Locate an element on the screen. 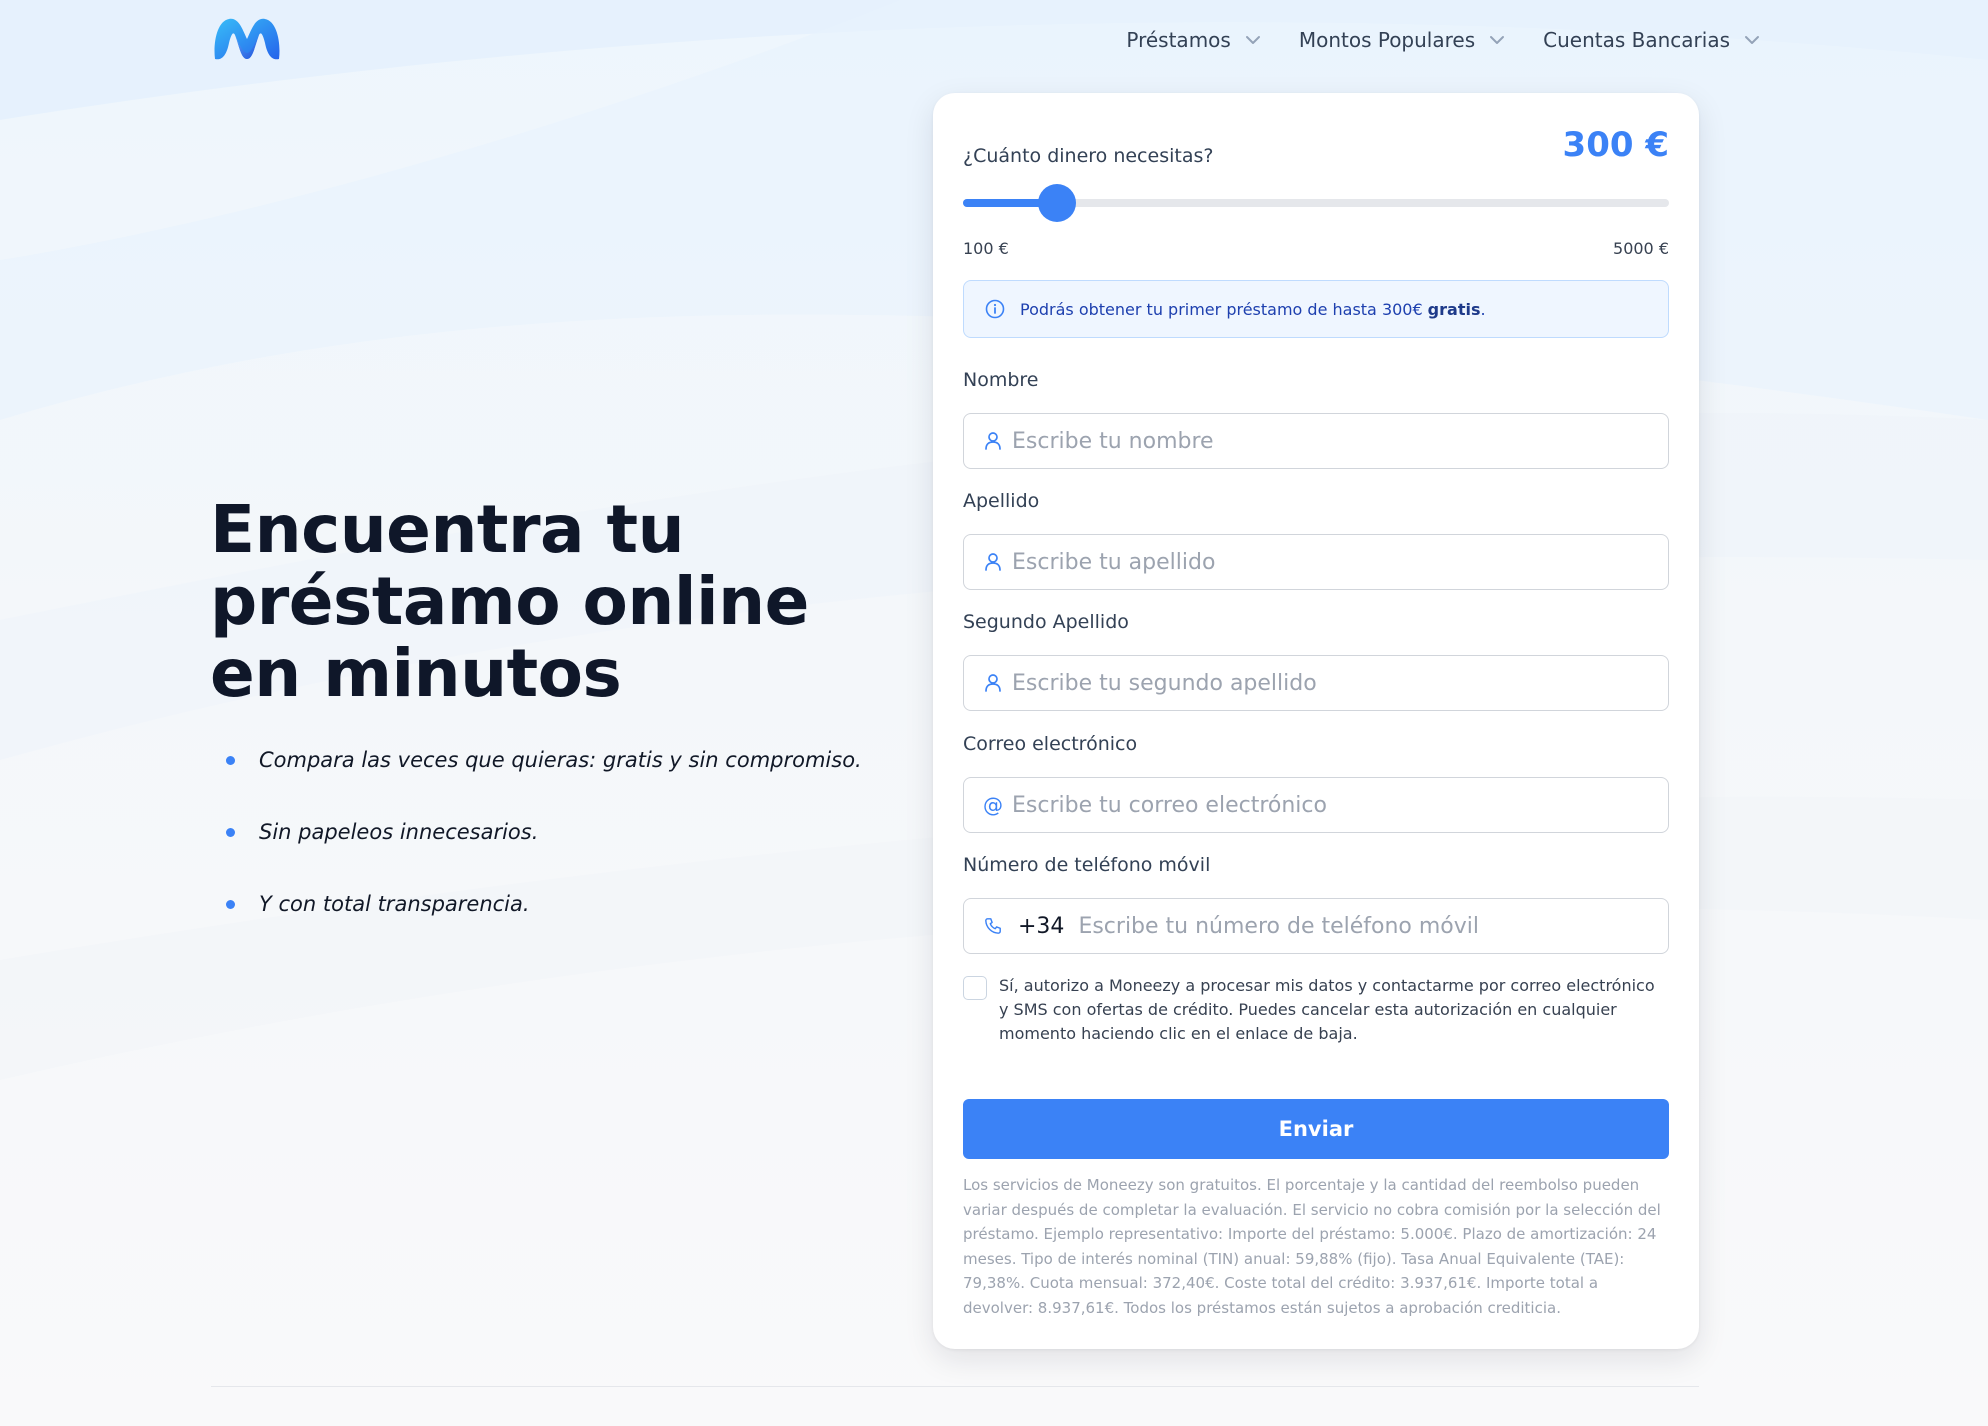 The height and width of the screenshot is (1426, 1988). nav-item-label: Cuentas Bancarias is located at coordinates (1636, 40).